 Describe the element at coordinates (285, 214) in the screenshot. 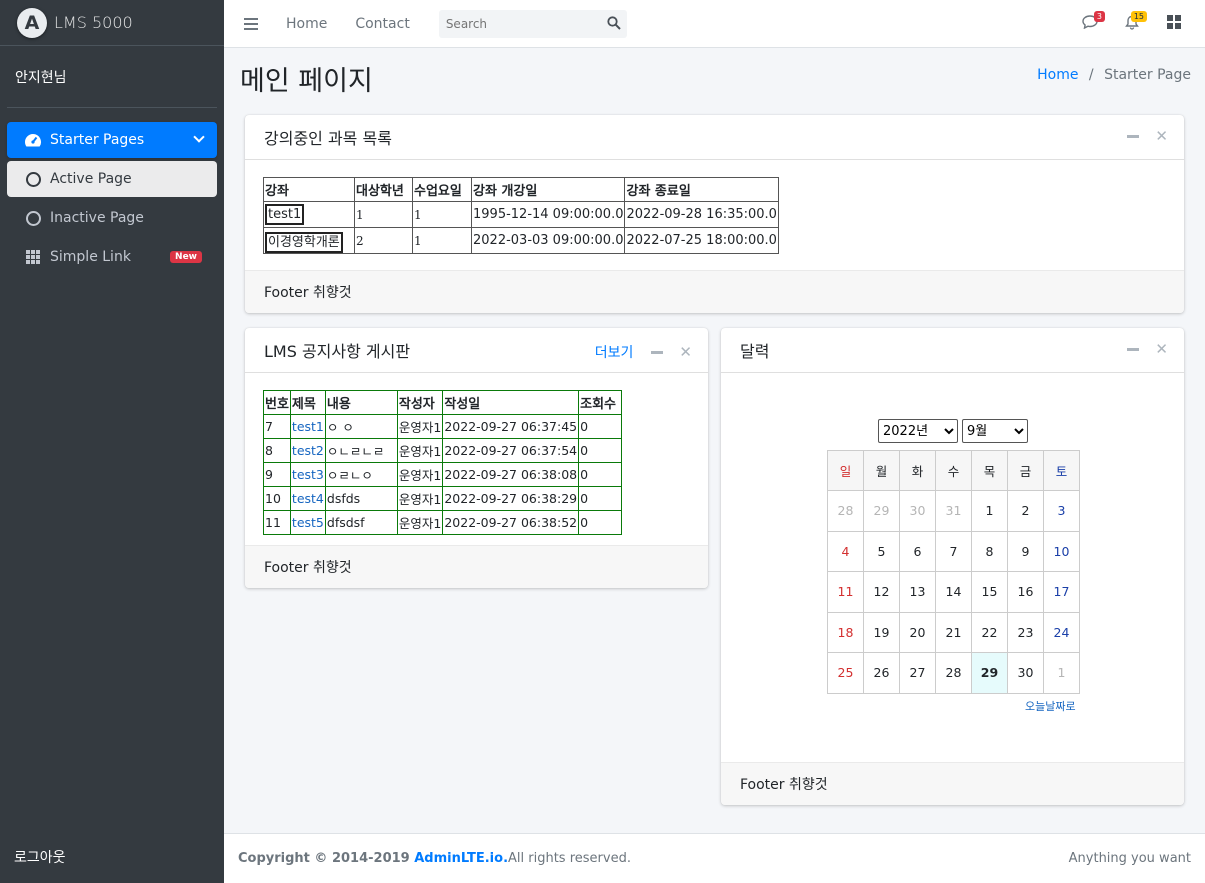

I see `course-name: test1` at that location.